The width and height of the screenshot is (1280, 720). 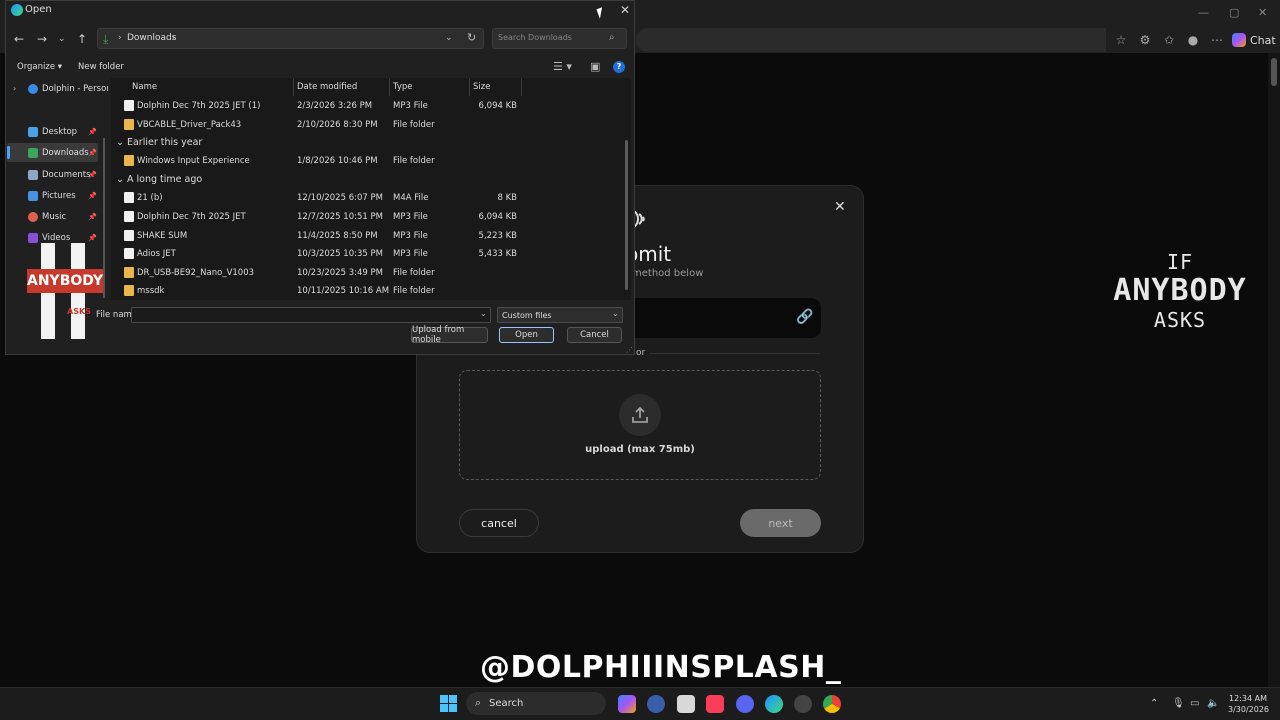 What do you see at coordinates (1274, 370) in the screenshot?
I see `page-scrollbar` at bounding box center [1274, 370].